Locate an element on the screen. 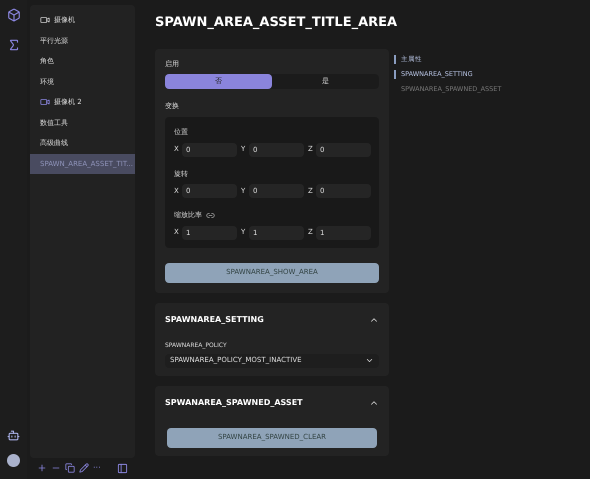  copy-icon is located at coordinates (70, 468).